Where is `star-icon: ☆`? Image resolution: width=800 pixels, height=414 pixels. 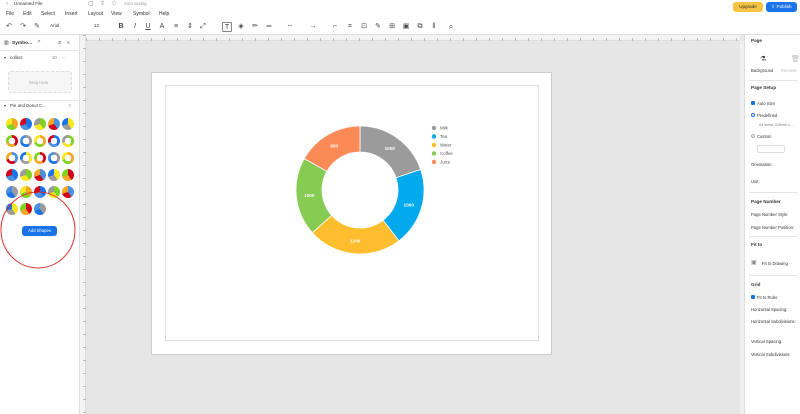
star-icon: ☆ is located at coordinates (114, 3).